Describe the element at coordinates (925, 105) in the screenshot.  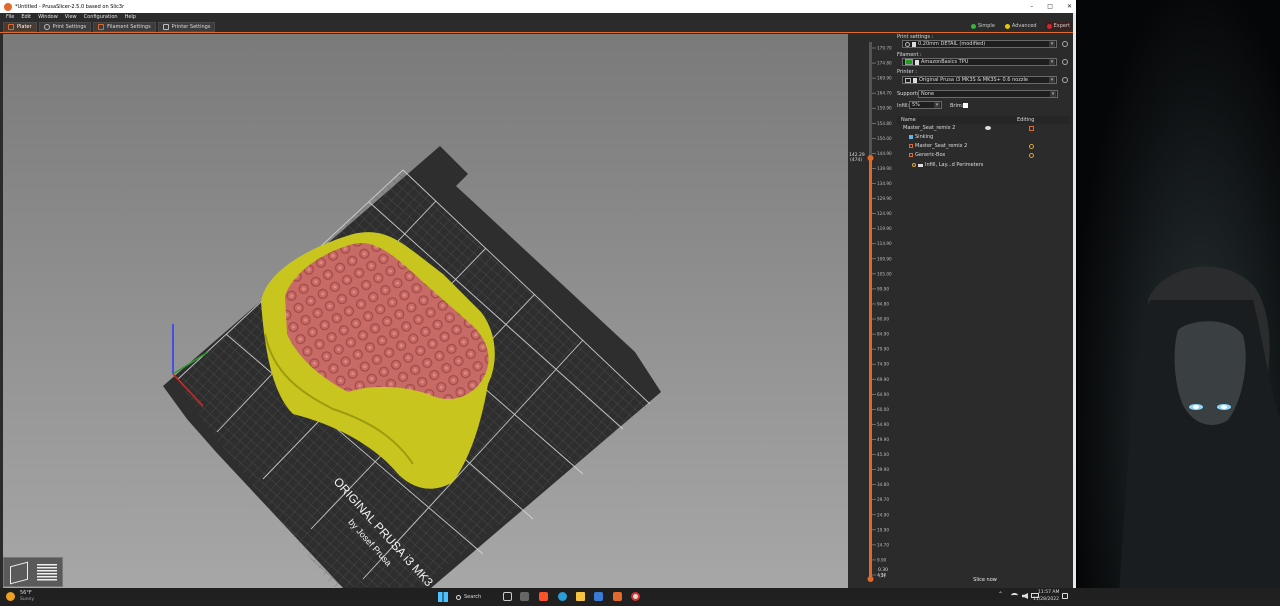
I see `infill-combo: 5% ▾` at that location.